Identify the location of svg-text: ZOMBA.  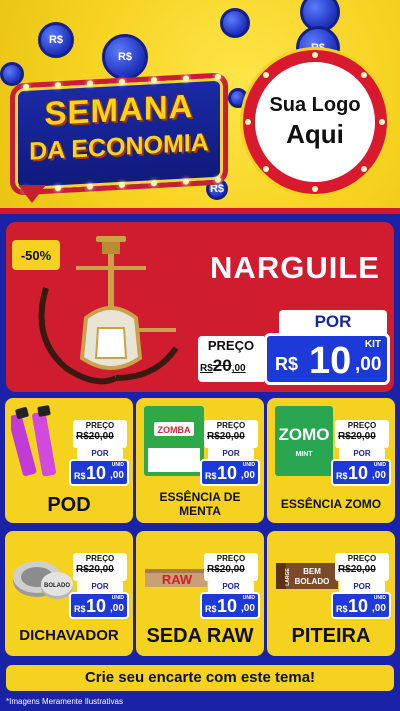
(174, 430).